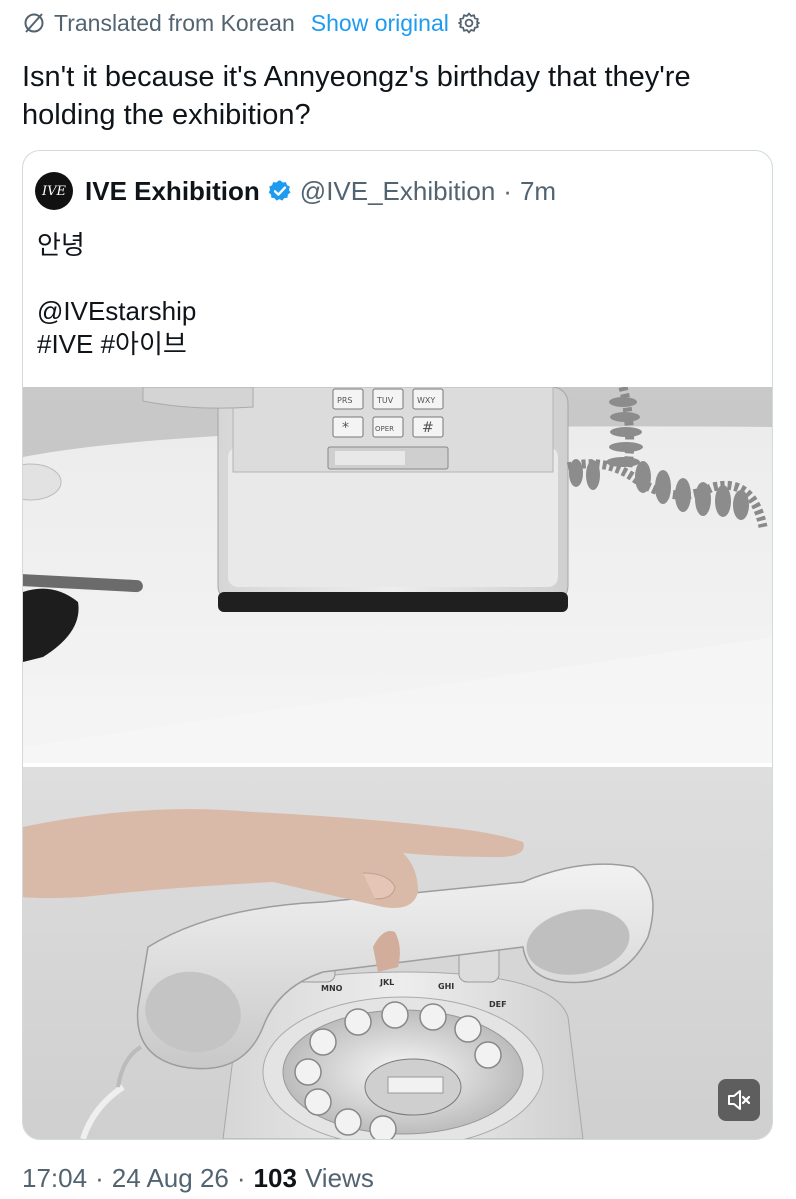 The image size is (796, 1199). I want to click on mute-toggle-button, so click(739, 1100).